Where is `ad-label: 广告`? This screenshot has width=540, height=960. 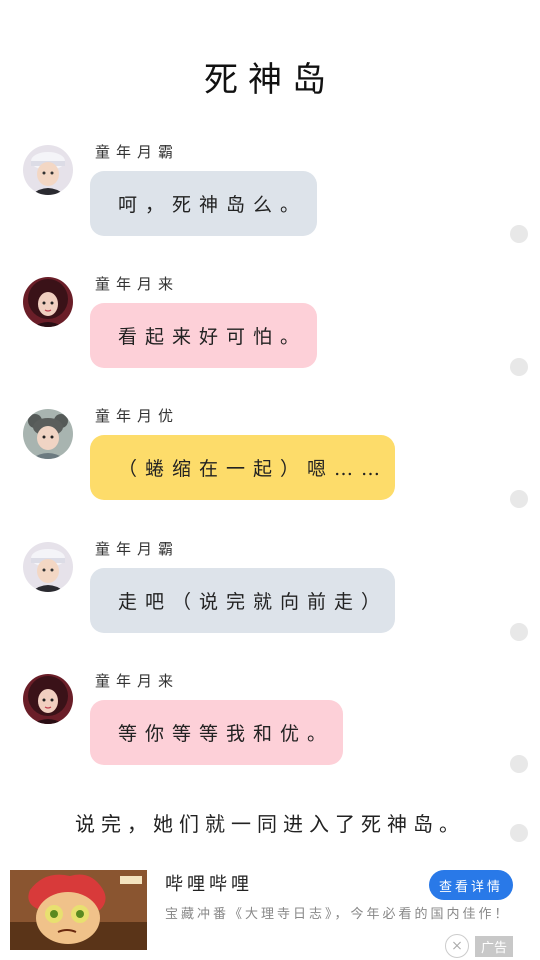
ad-label: 广告 is located at coordinates (494, 946).